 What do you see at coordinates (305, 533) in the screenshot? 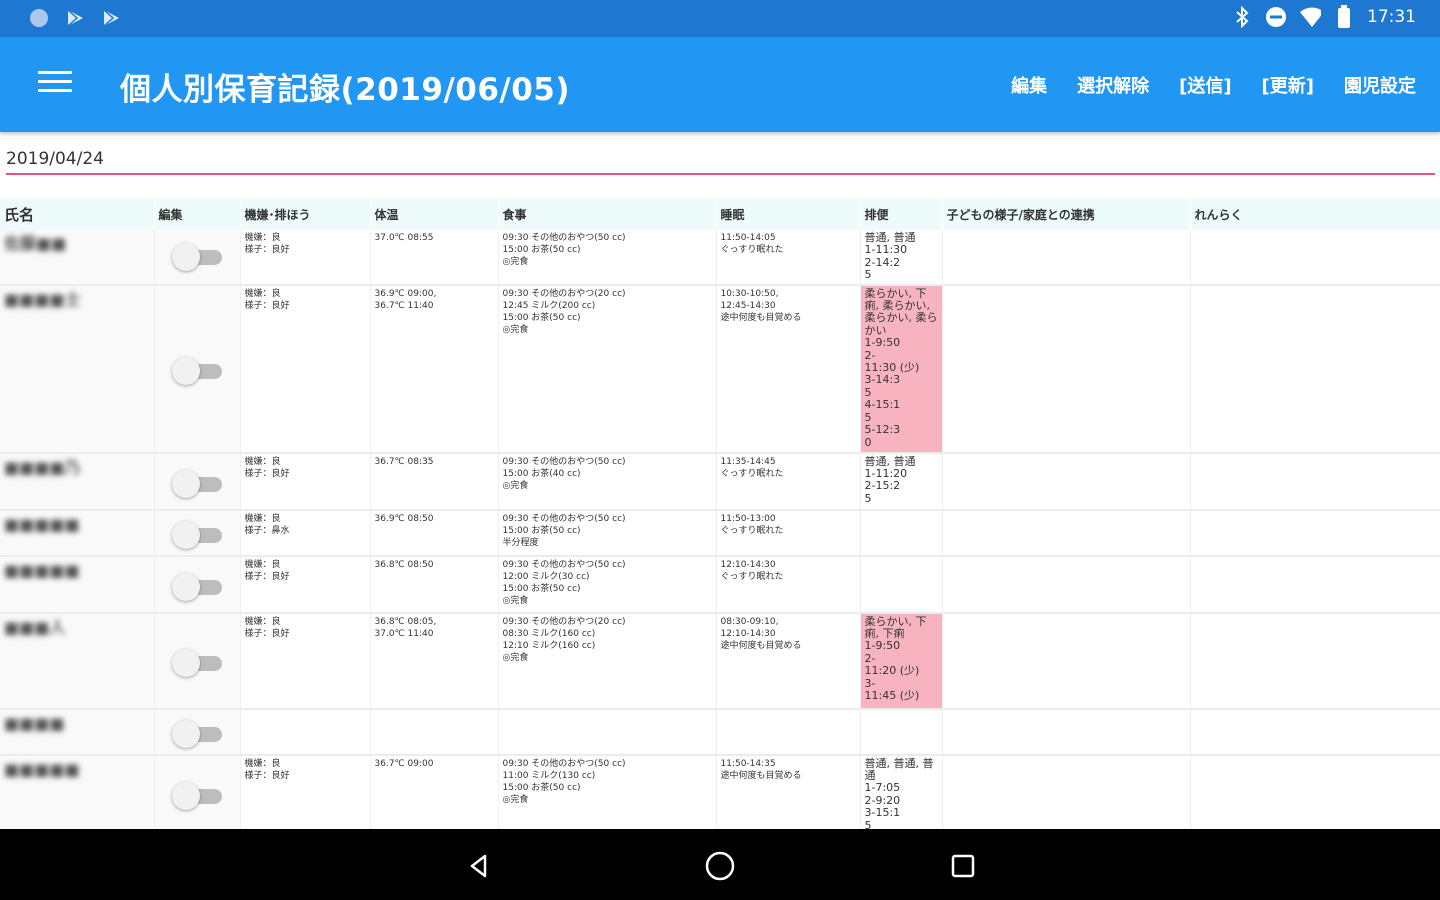
I see `mood-cell: 機嫌：良 様子：鼻水` at bounding box center [305, 533].